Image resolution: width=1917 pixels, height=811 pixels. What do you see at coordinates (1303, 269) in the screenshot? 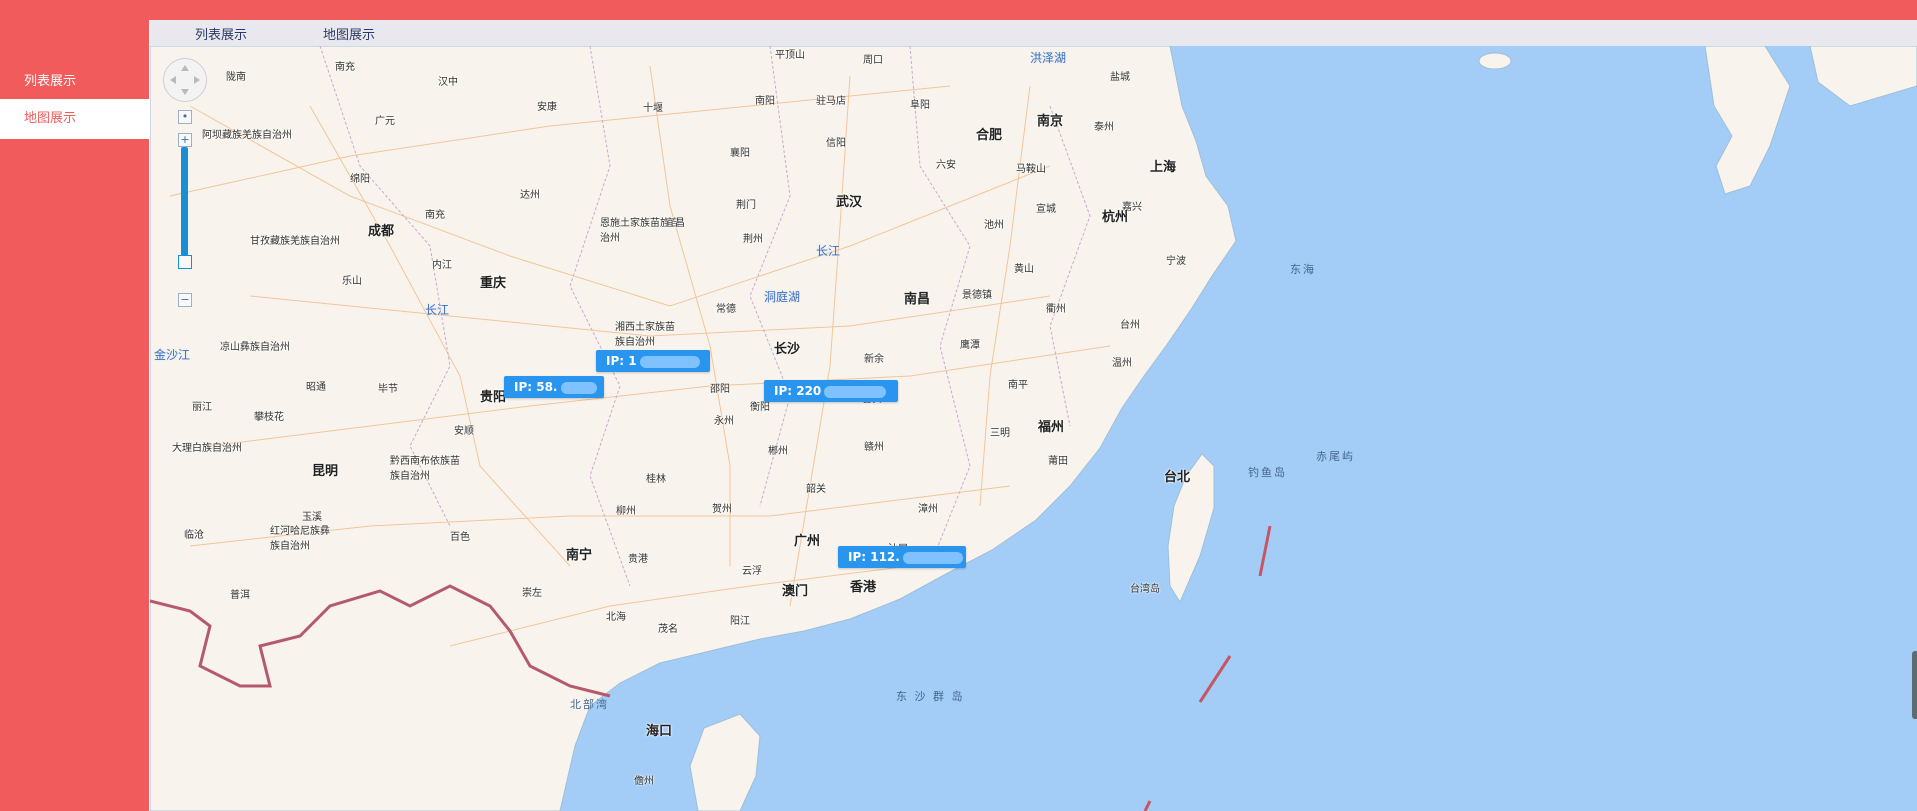
I see `sea-label: 东海` at bounding box center [1303, 269].